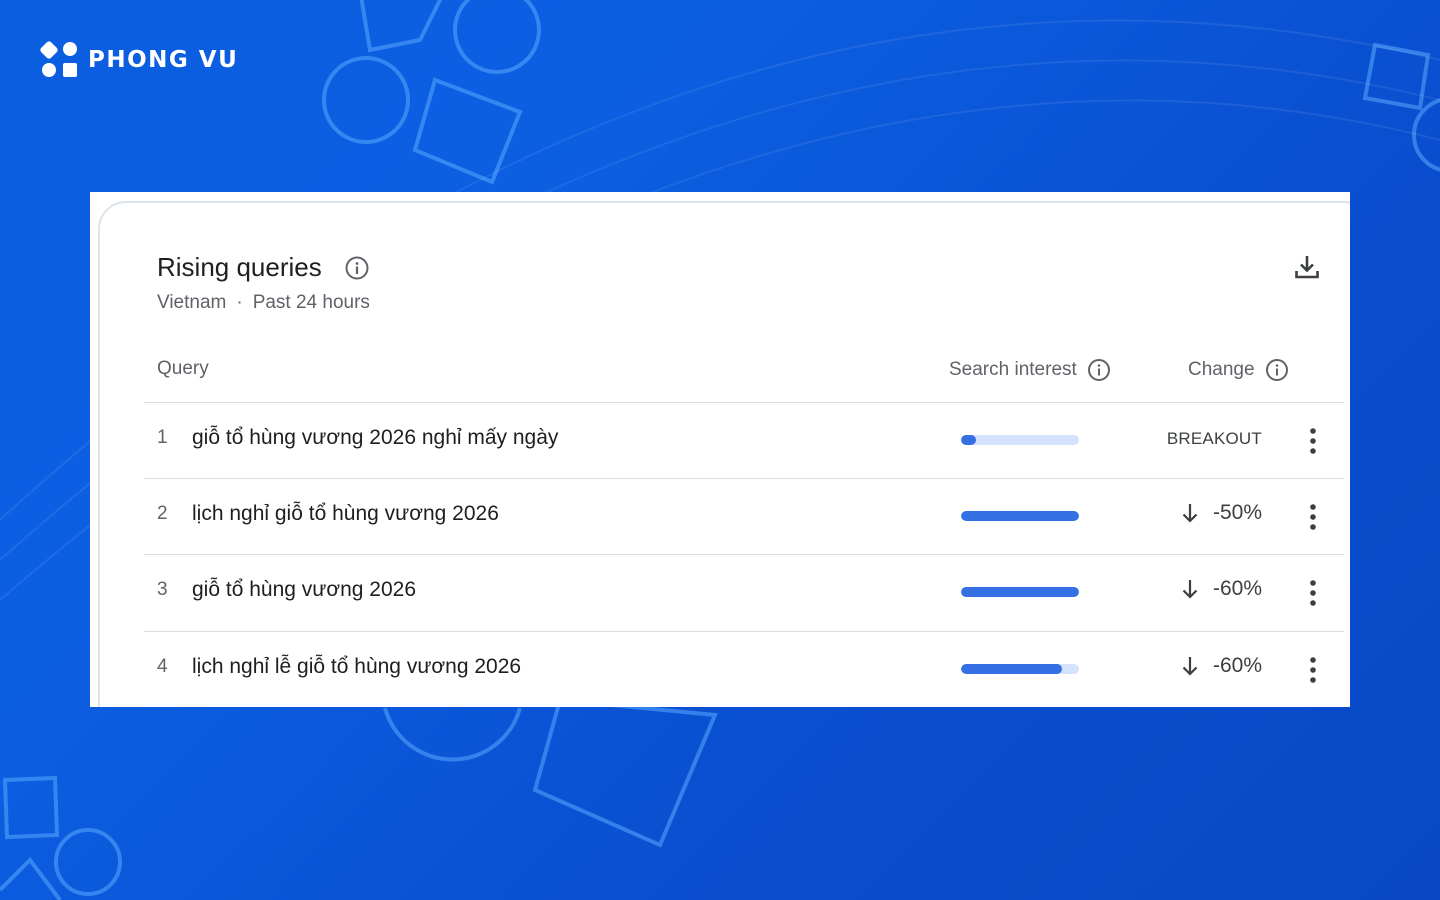  Describe the element at coordinates (162, 437) in the screenshot. I see `row-rank: 1` at that location.